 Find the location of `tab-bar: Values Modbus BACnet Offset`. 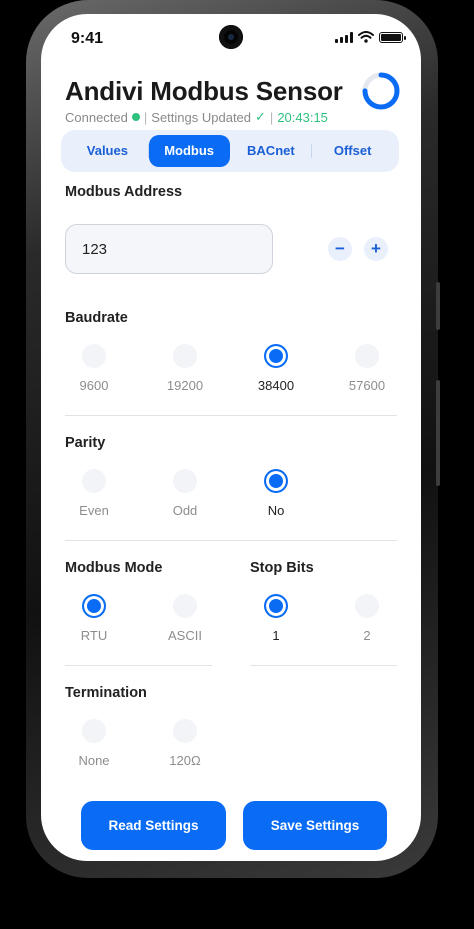

tab-bar: Values Modbus BACnet Offset is located at coordinates (230, 151).